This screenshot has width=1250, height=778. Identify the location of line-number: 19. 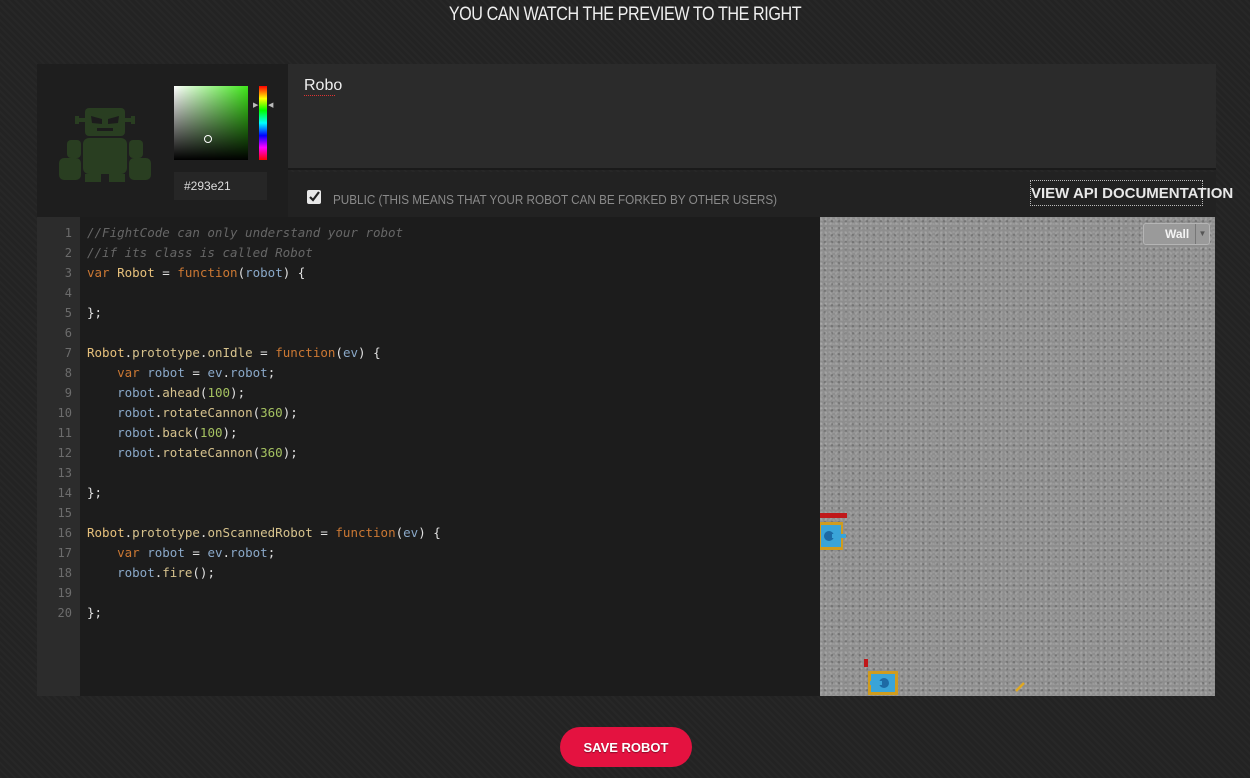
(64, 593).